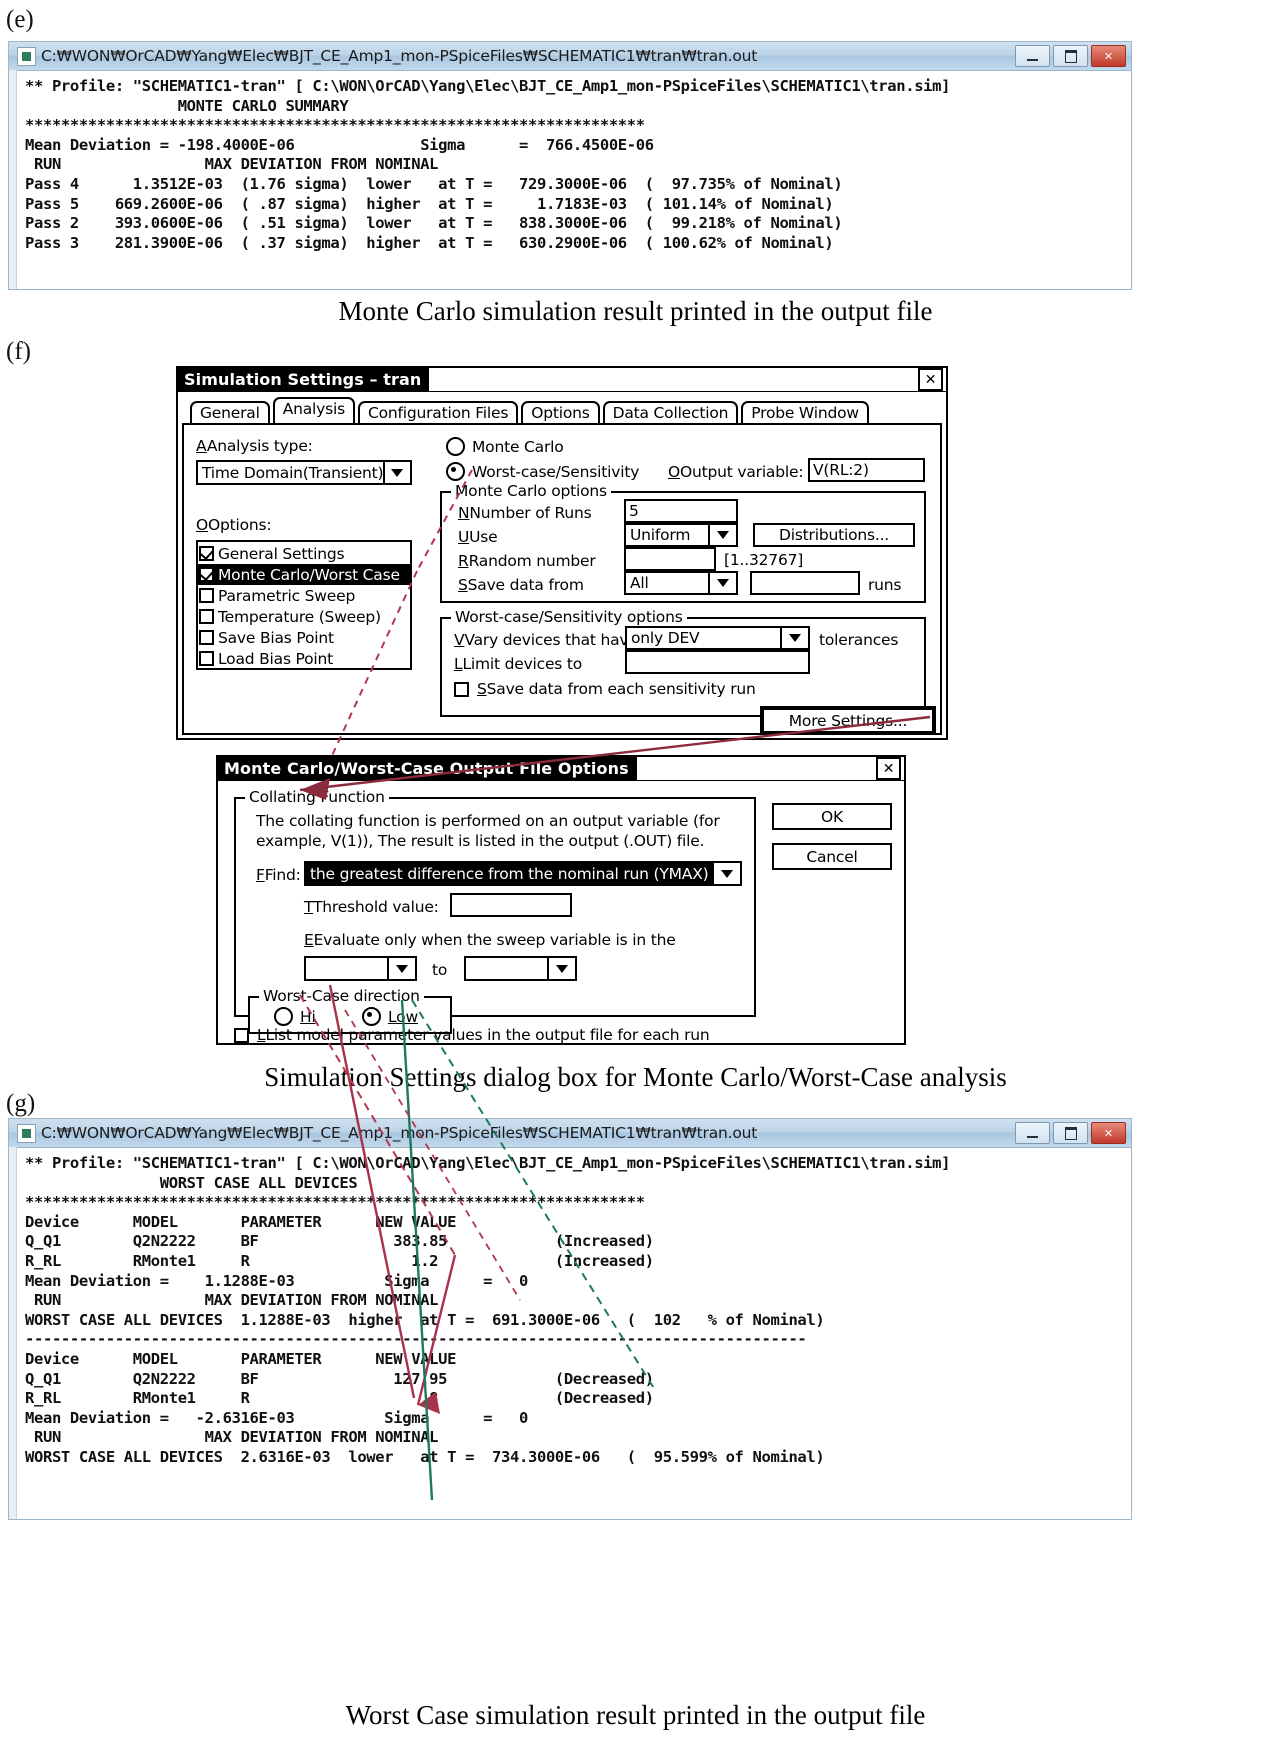  What do you see at coordinates (560, 413) in the screenshot?
I see `tab-options: Options` at bounding box center [560, 413].